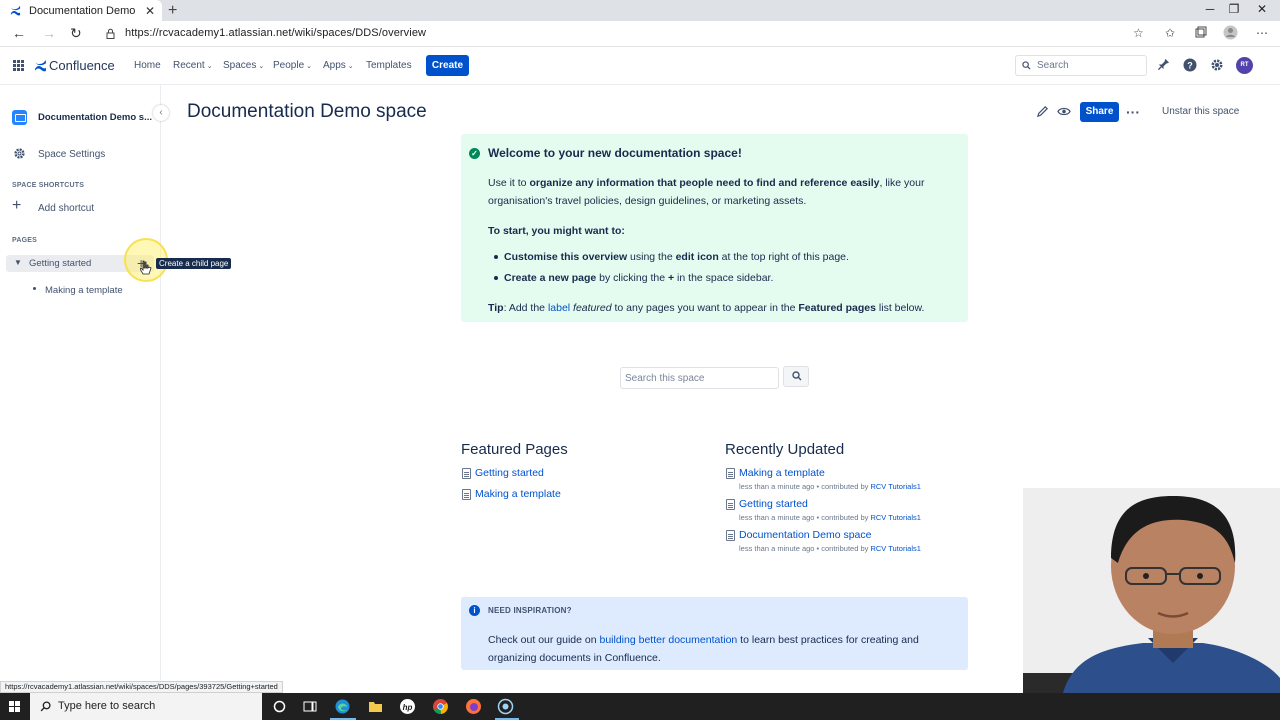  Describe the element at coordinates (1026, 65) in the screenshot. I see `search-icon` at that location.